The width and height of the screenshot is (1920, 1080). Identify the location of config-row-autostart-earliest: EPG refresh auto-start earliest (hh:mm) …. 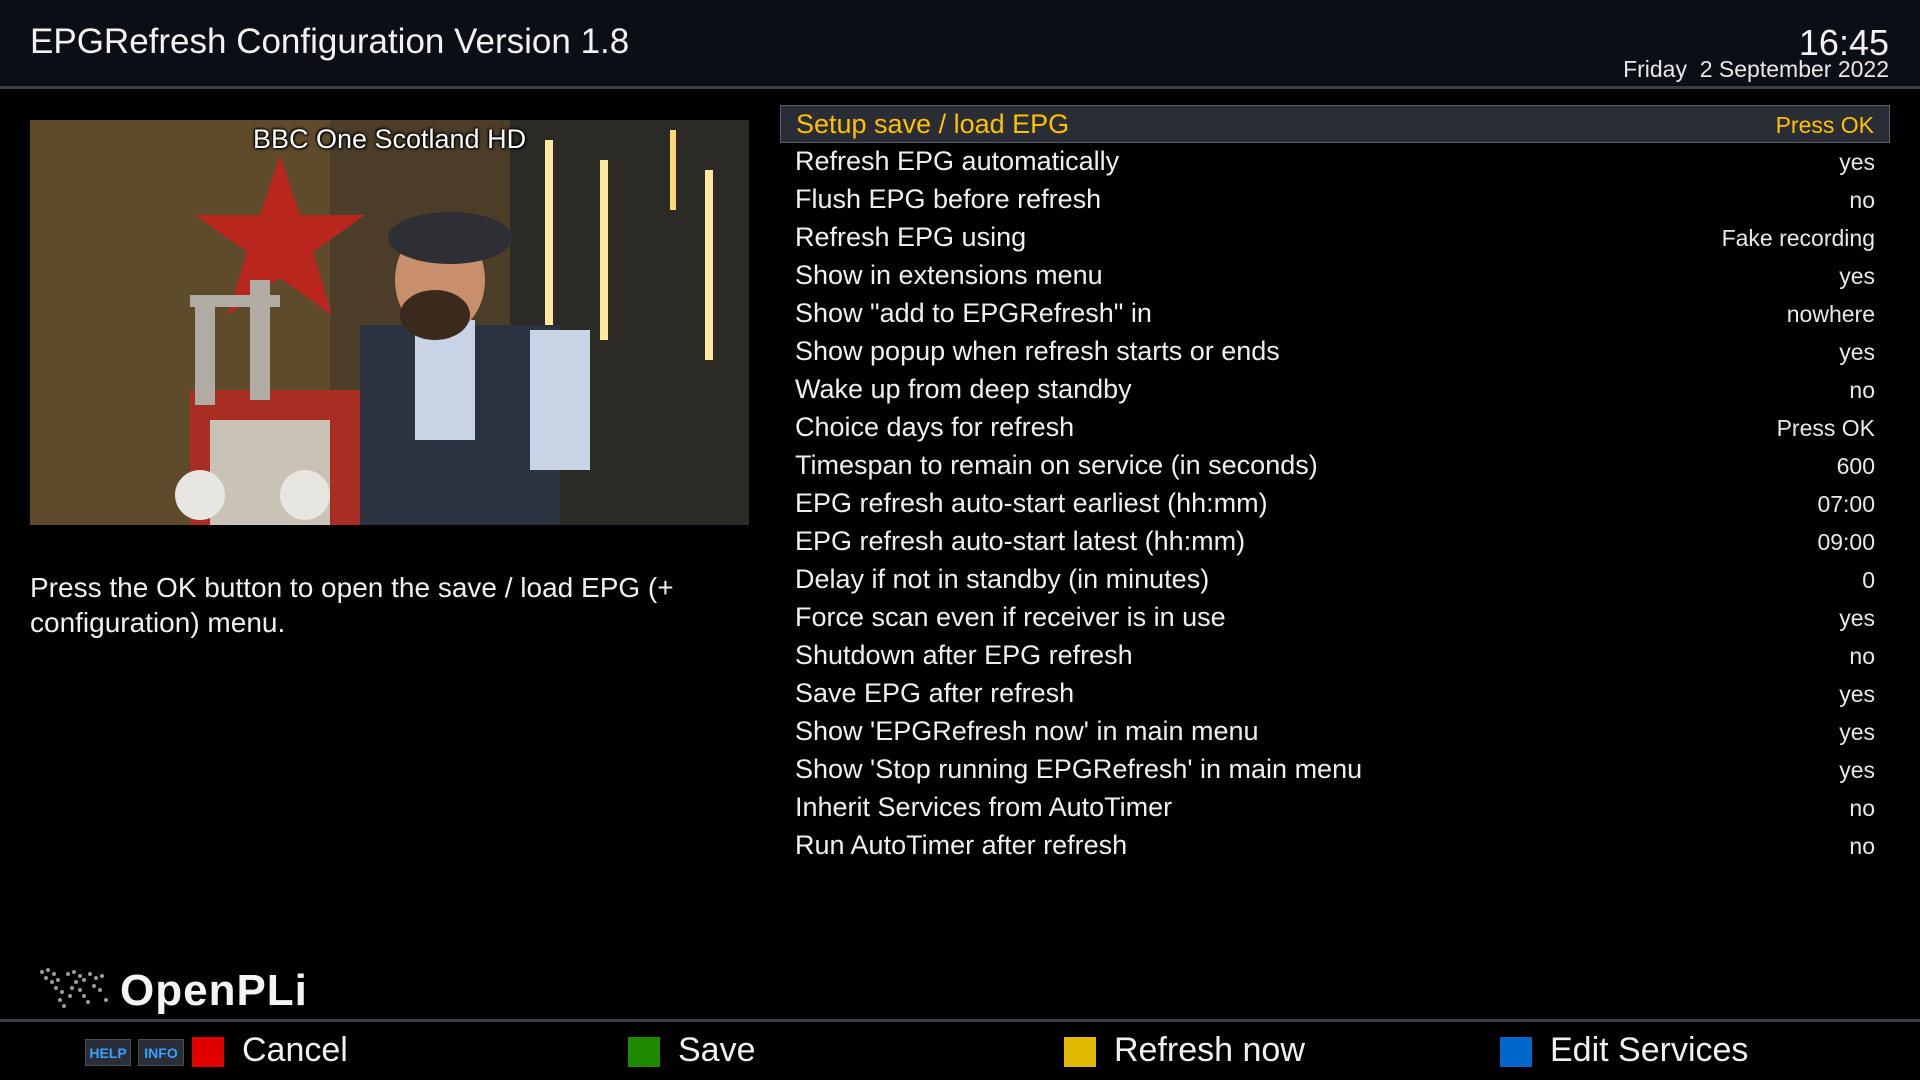
(1335, 504).